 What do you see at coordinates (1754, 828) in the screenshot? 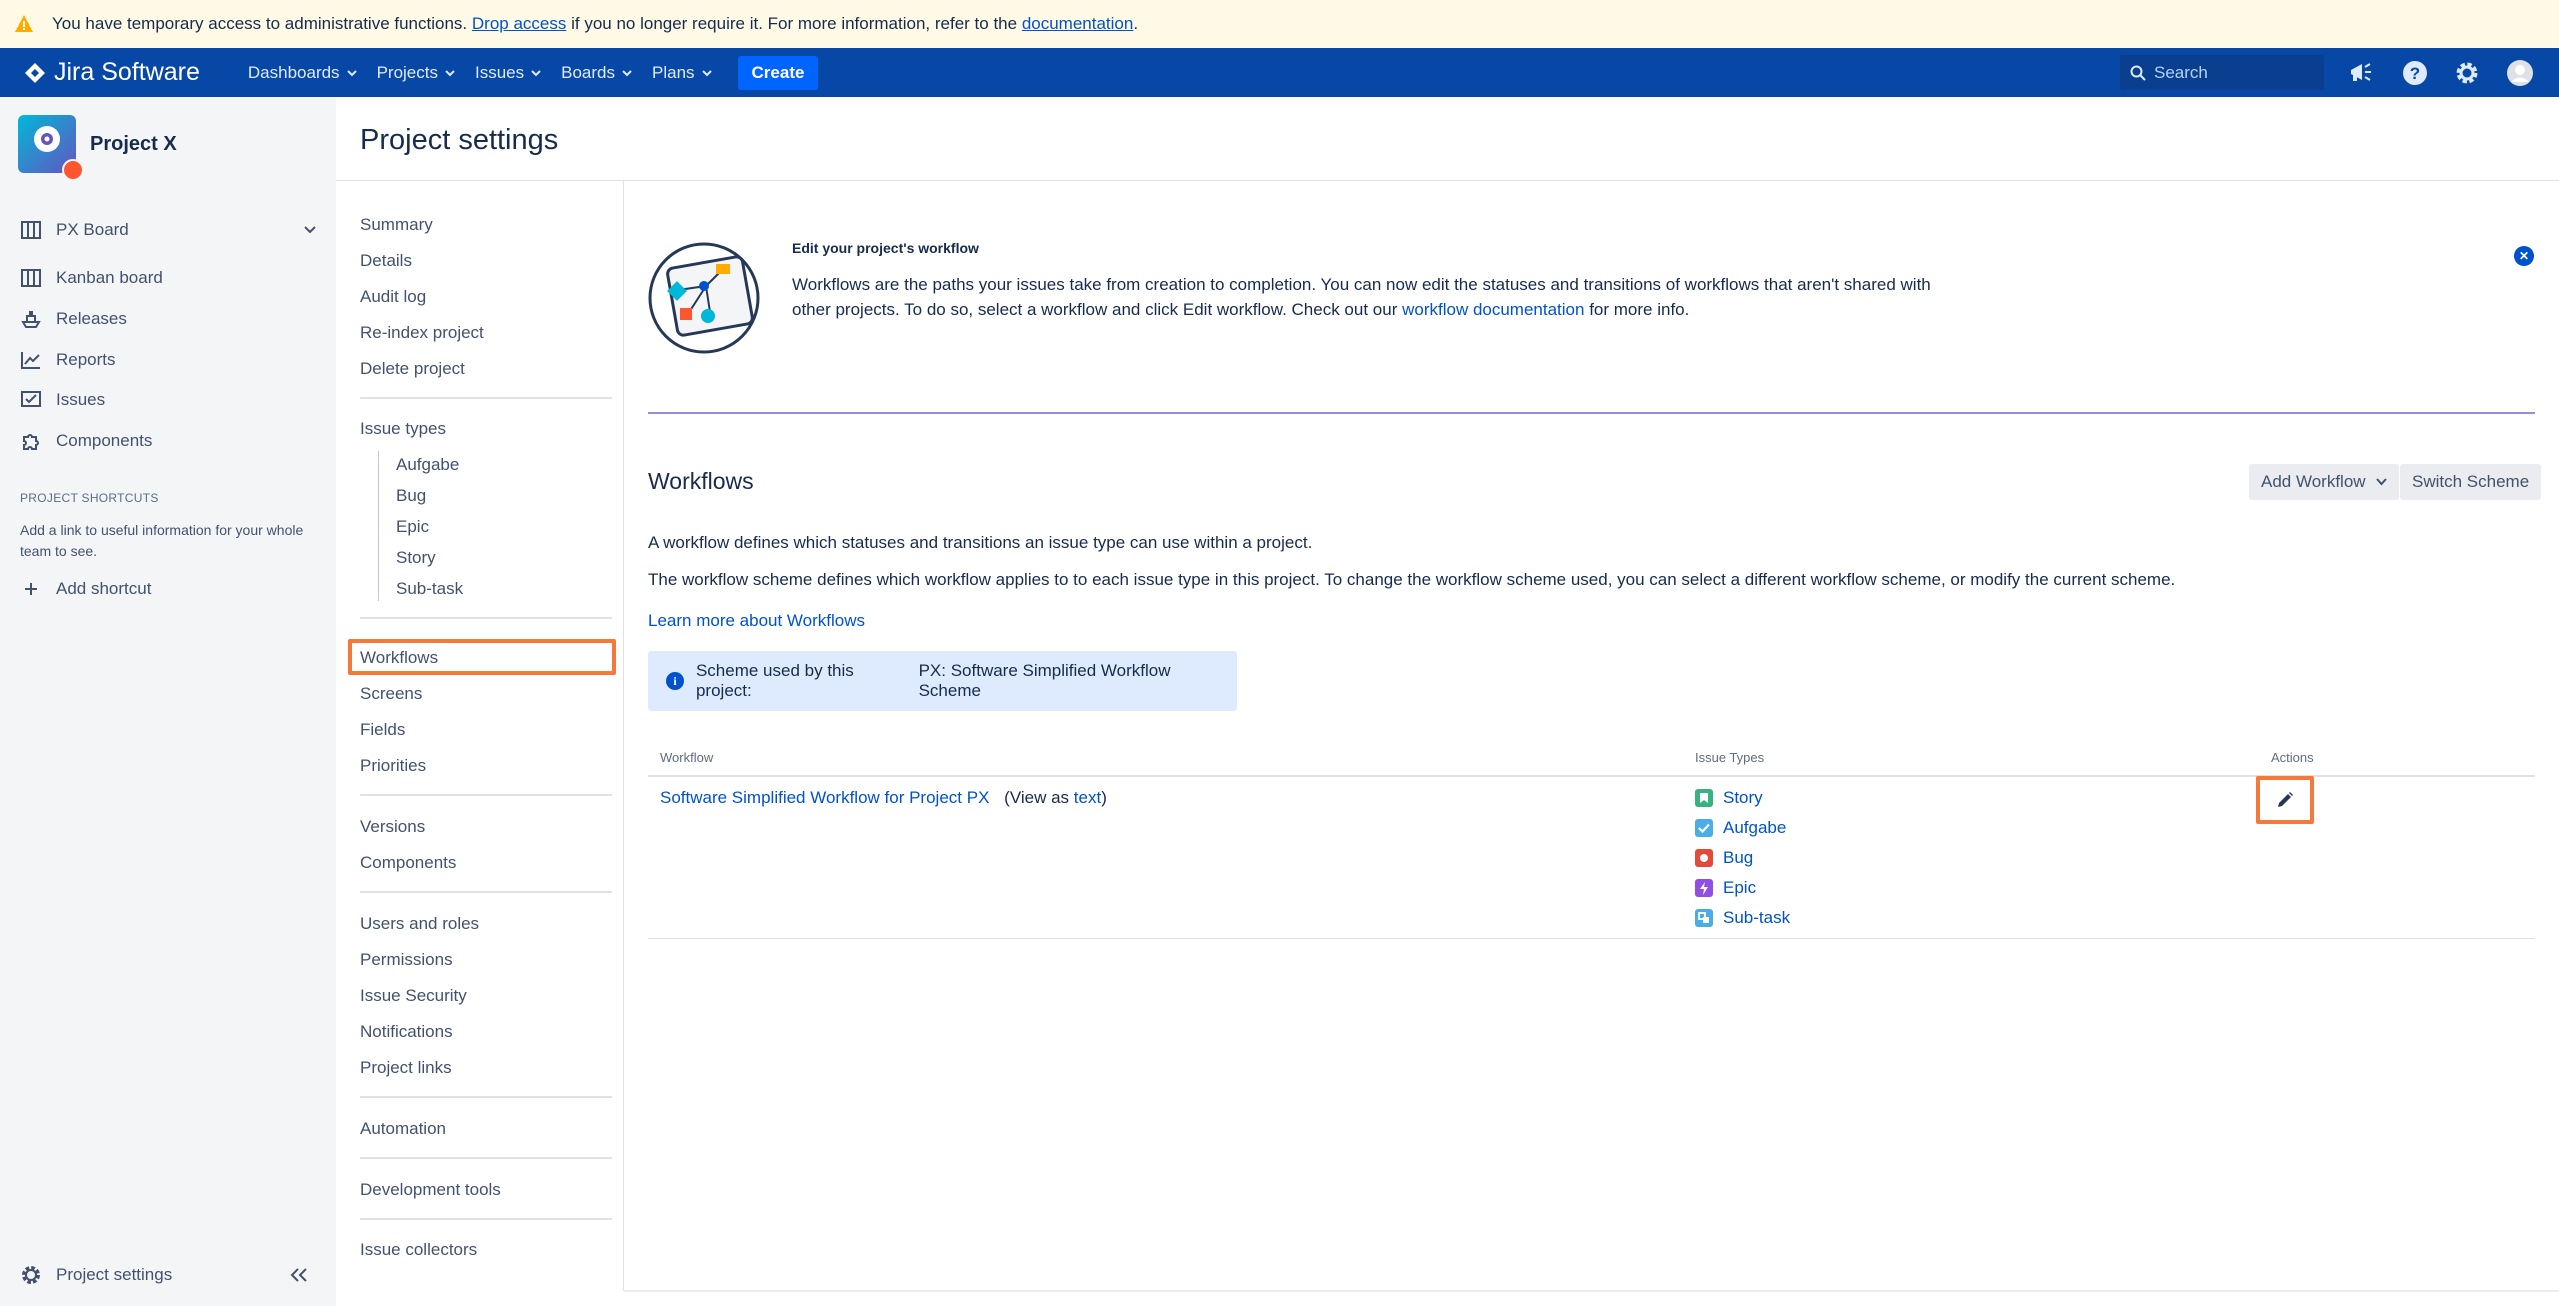
I see `issue-type-aufgabe-link: Aufgabe` at bounding box center [1754, 828].